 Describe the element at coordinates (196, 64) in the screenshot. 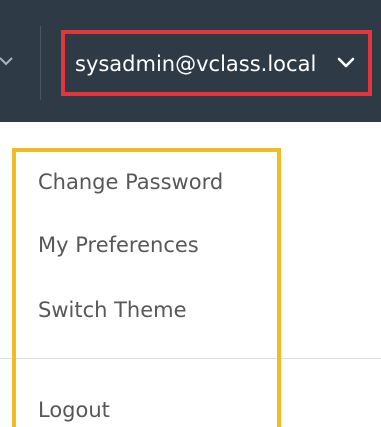

I see `username-label: sysadmin@vclass.local` at that location.